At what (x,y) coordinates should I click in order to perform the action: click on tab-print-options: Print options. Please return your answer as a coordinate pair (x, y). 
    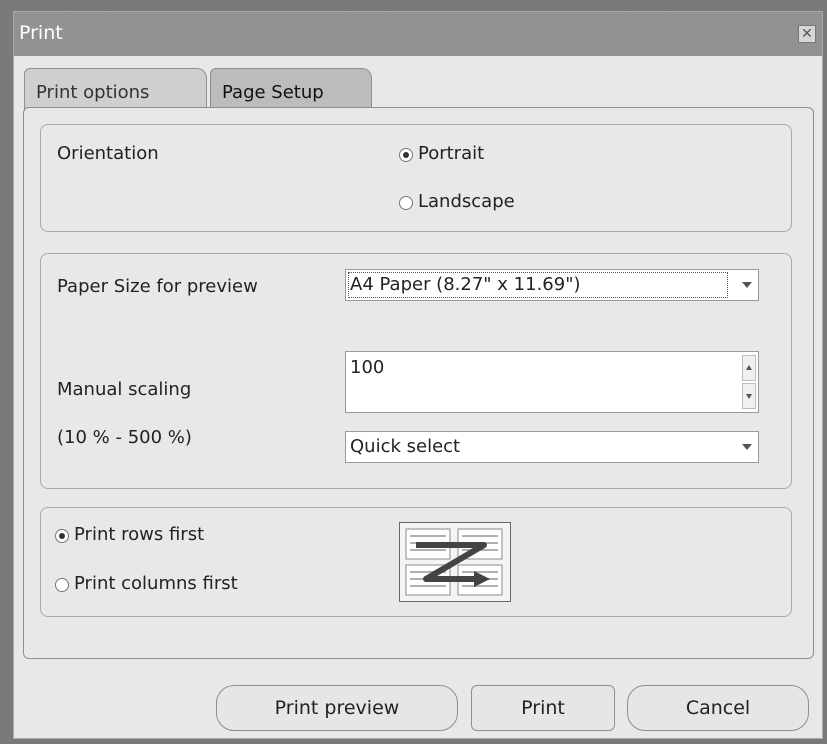
    Looking at the image, I should click on (115, 89).